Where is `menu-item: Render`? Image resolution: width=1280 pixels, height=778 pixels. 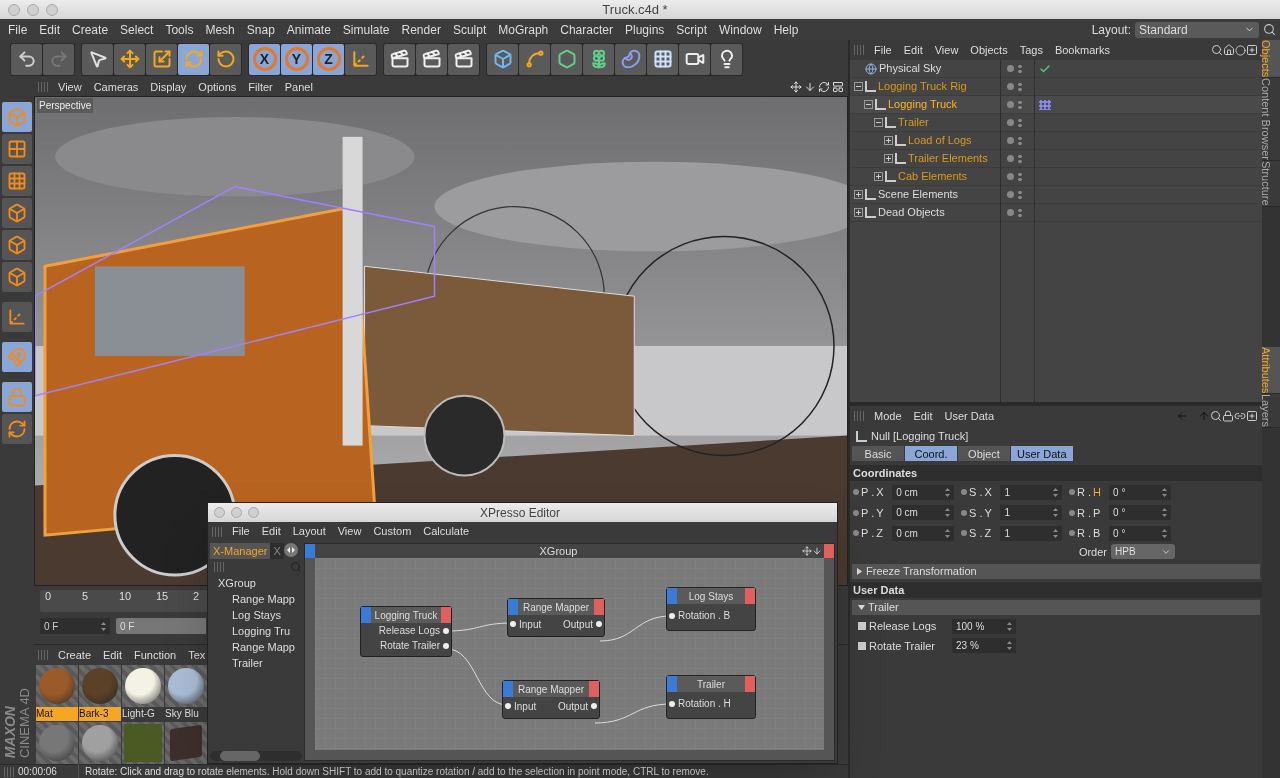 menu-item: Render is located at coordinates (421, 29).